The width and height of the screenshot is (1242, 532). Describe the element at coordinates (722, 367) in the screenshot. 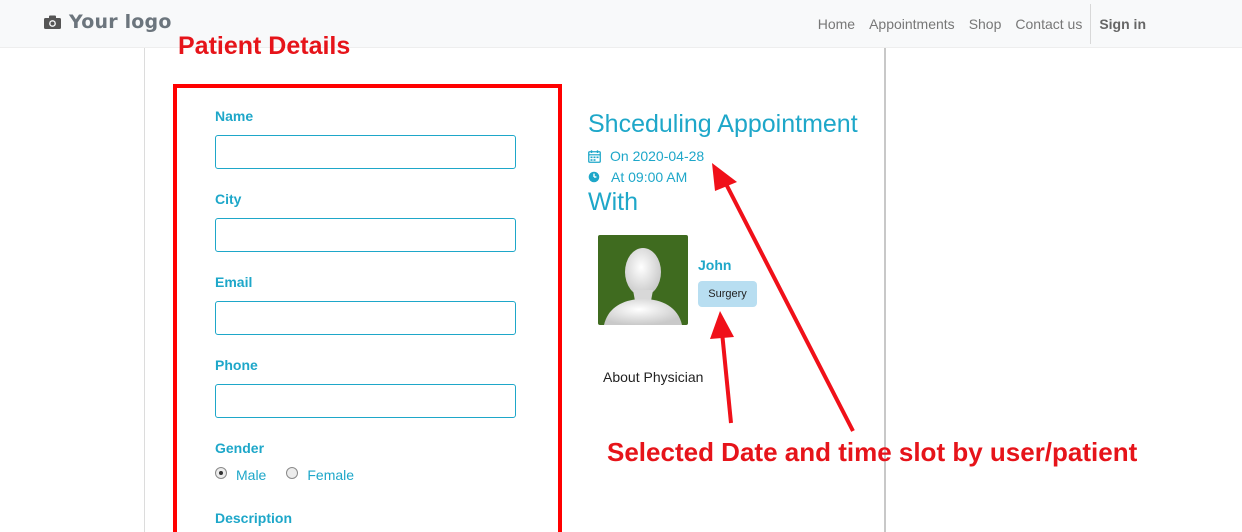

I see `arrow-to-specialty-icon` at that location.